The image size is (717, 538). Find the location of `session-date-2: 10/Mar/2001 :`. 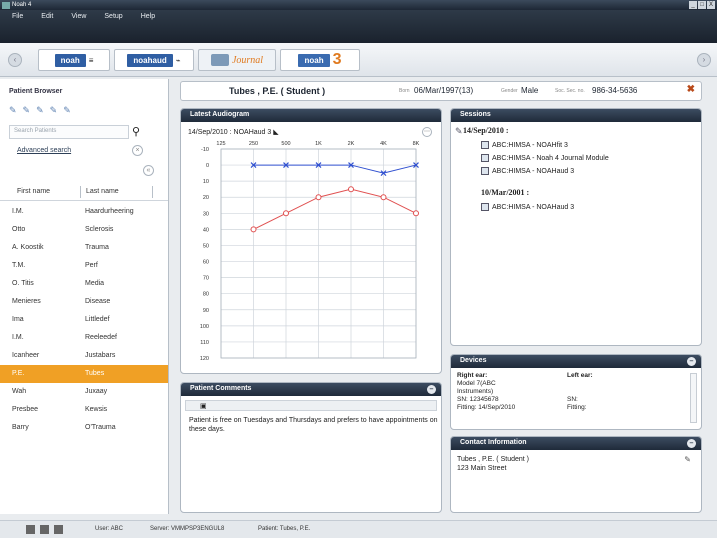

session-date-2: 10/Mar/2001 : is located at coordinates (505, 192).